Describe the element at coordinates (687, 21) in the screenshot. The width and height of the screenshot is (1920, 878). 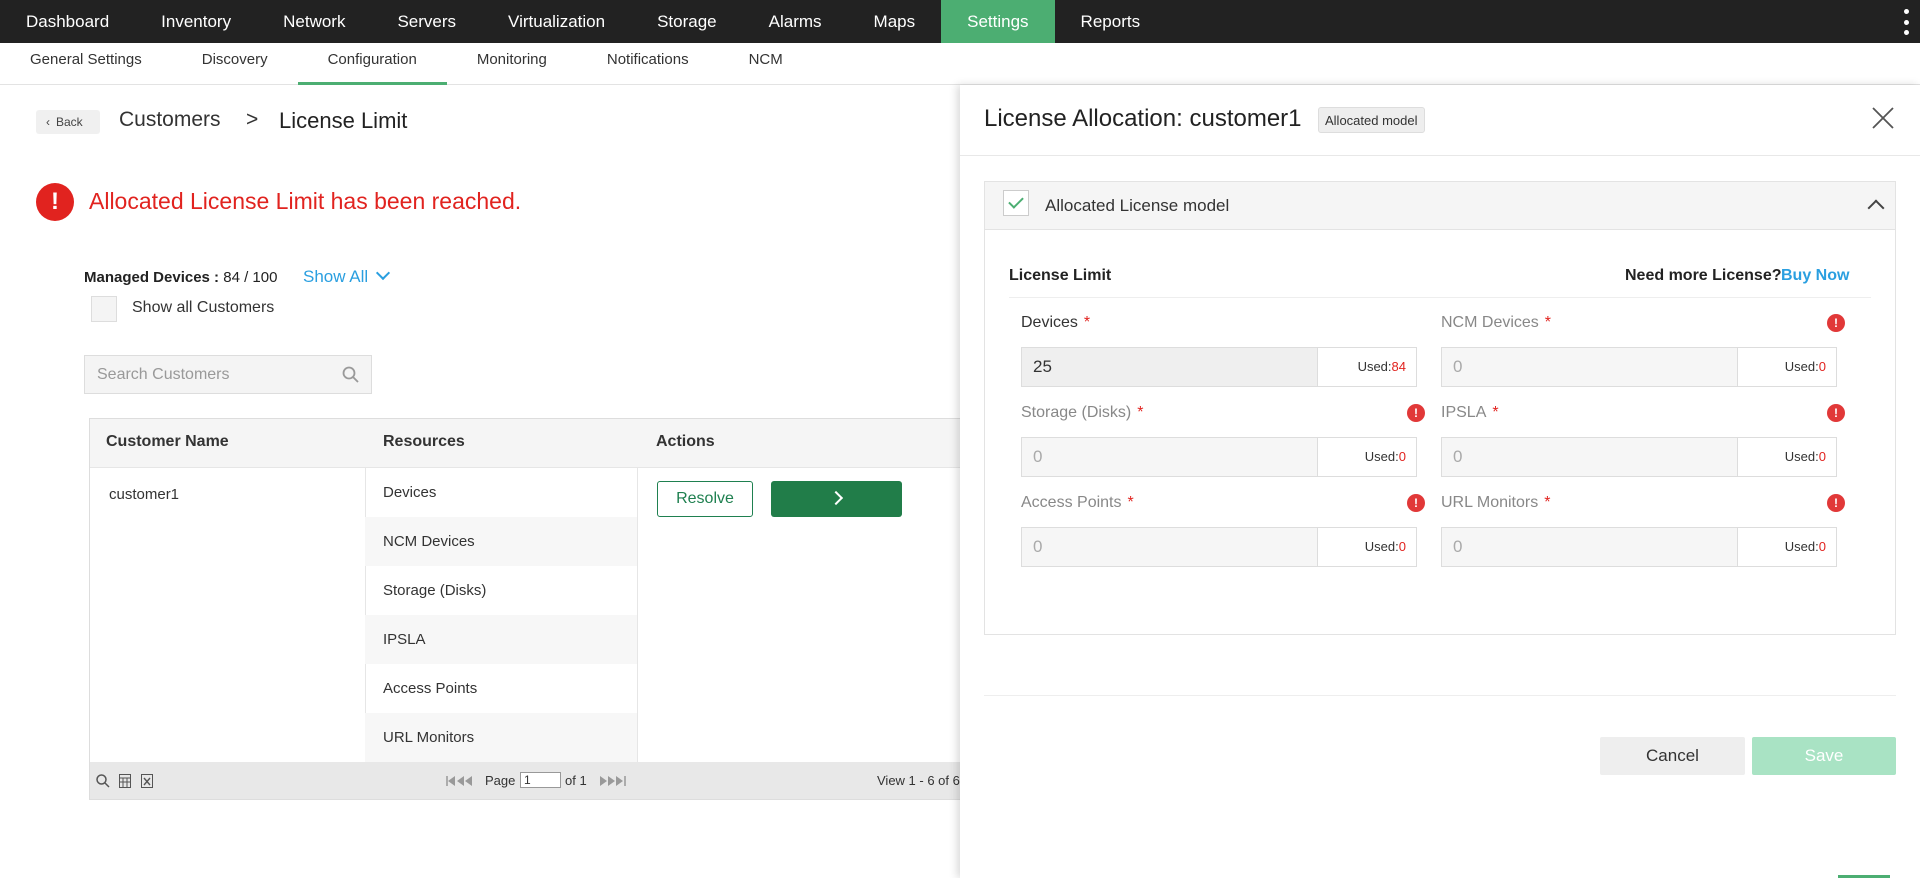
I see `nav-storage: Storage` at that location.